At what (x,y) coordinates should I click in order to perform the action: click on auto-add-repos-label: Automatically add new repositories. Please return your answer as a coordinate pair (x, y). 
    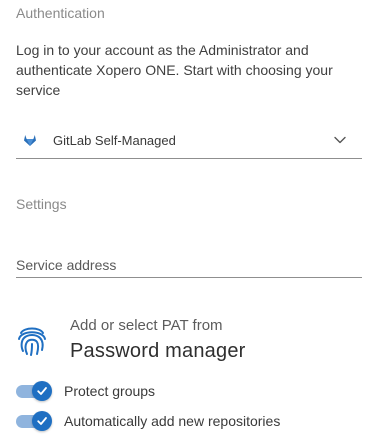
    Looking at the image, I should click on (172, 421).